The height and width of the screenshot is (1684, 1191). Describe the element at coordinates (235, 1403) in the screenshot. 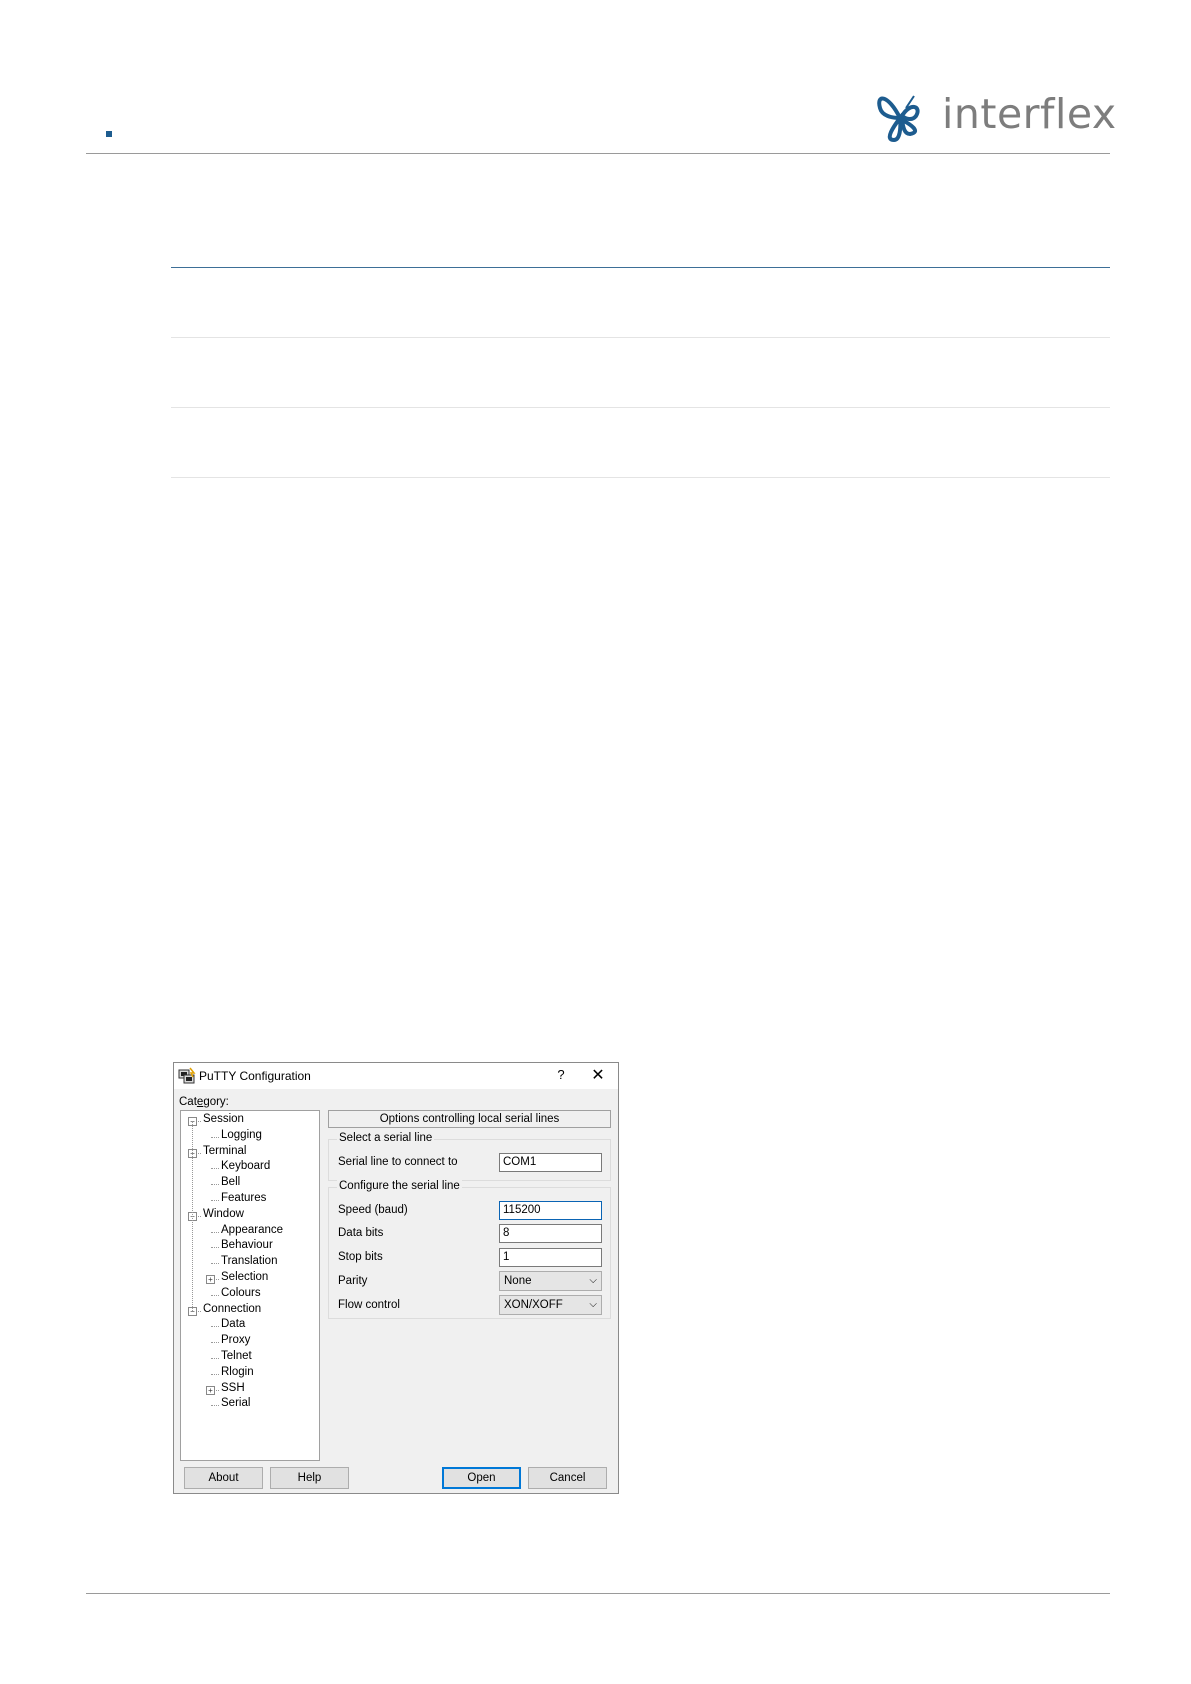

I see `tree-item-serial: Serial` at that location.